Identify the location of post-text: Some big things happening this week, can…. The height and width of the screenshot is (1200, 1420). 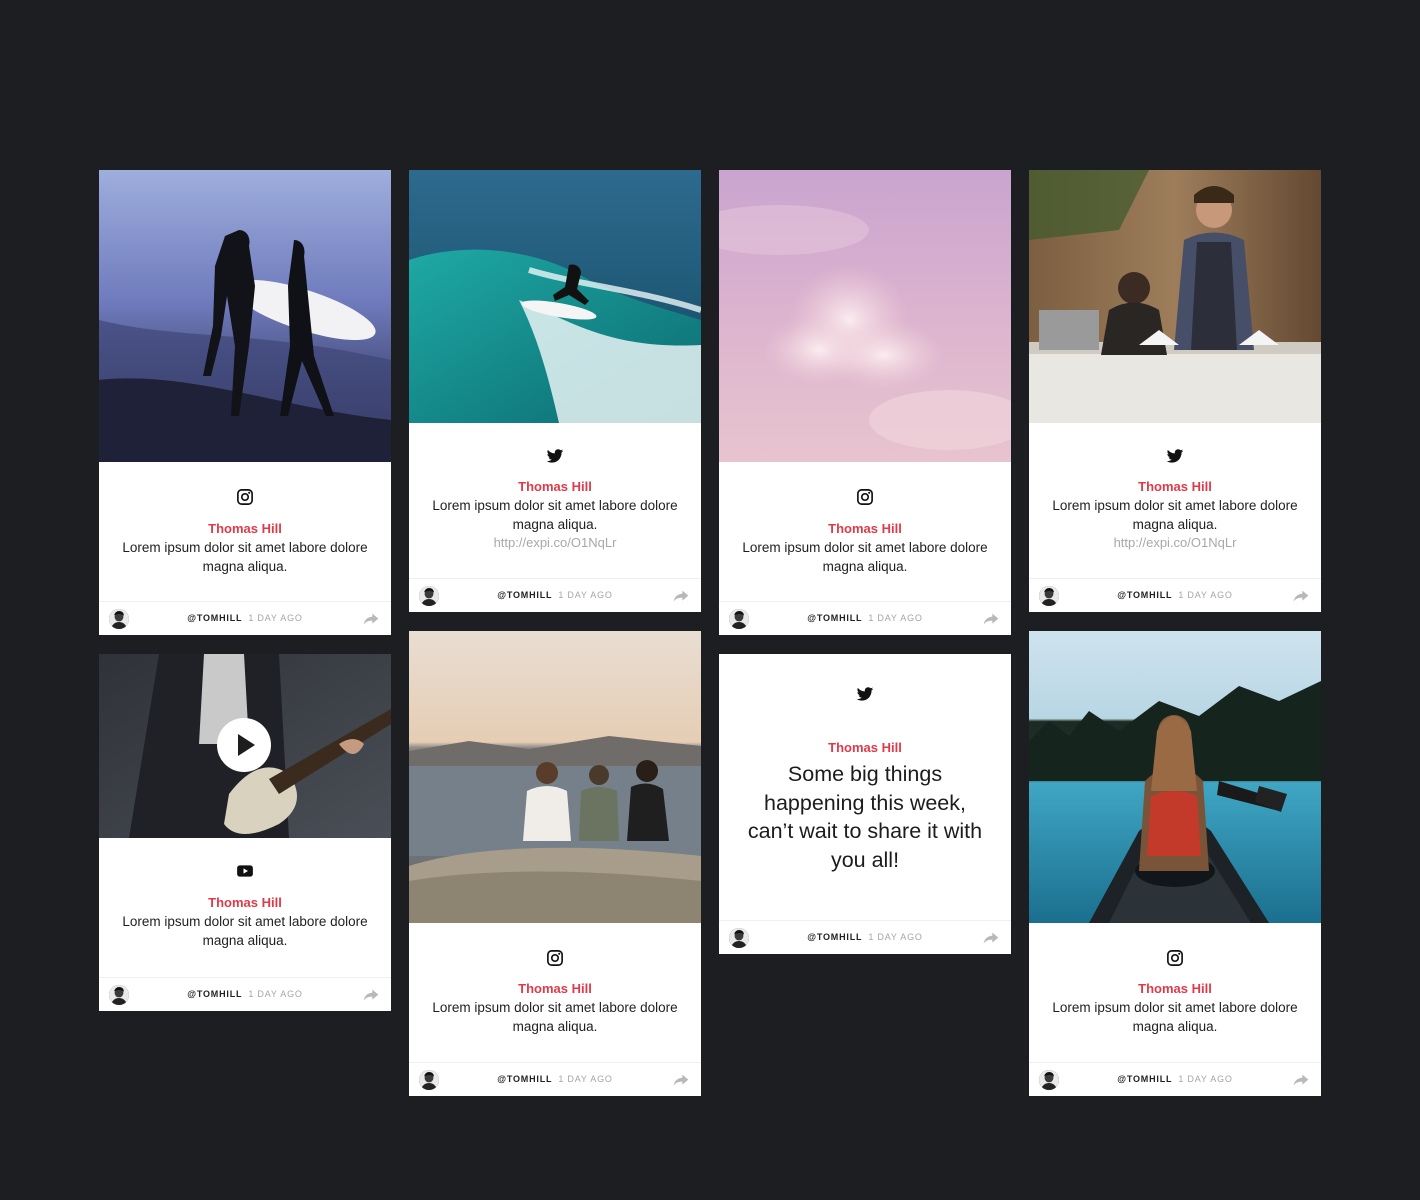
(865, 817).